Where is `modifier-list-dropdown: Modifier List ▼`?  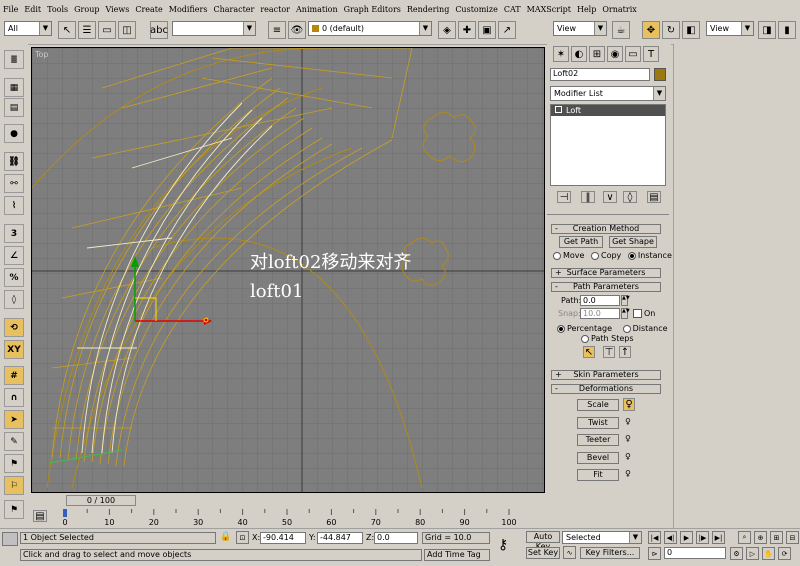
modifier-list-dropdown: Modifier List ▼ is located at coordinates (608, 93).